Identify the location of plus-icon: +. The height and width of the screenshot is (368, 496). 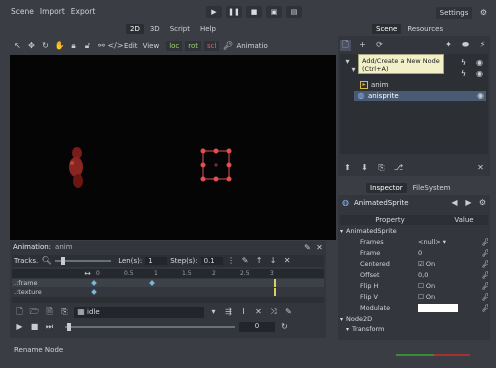
(362, 45).